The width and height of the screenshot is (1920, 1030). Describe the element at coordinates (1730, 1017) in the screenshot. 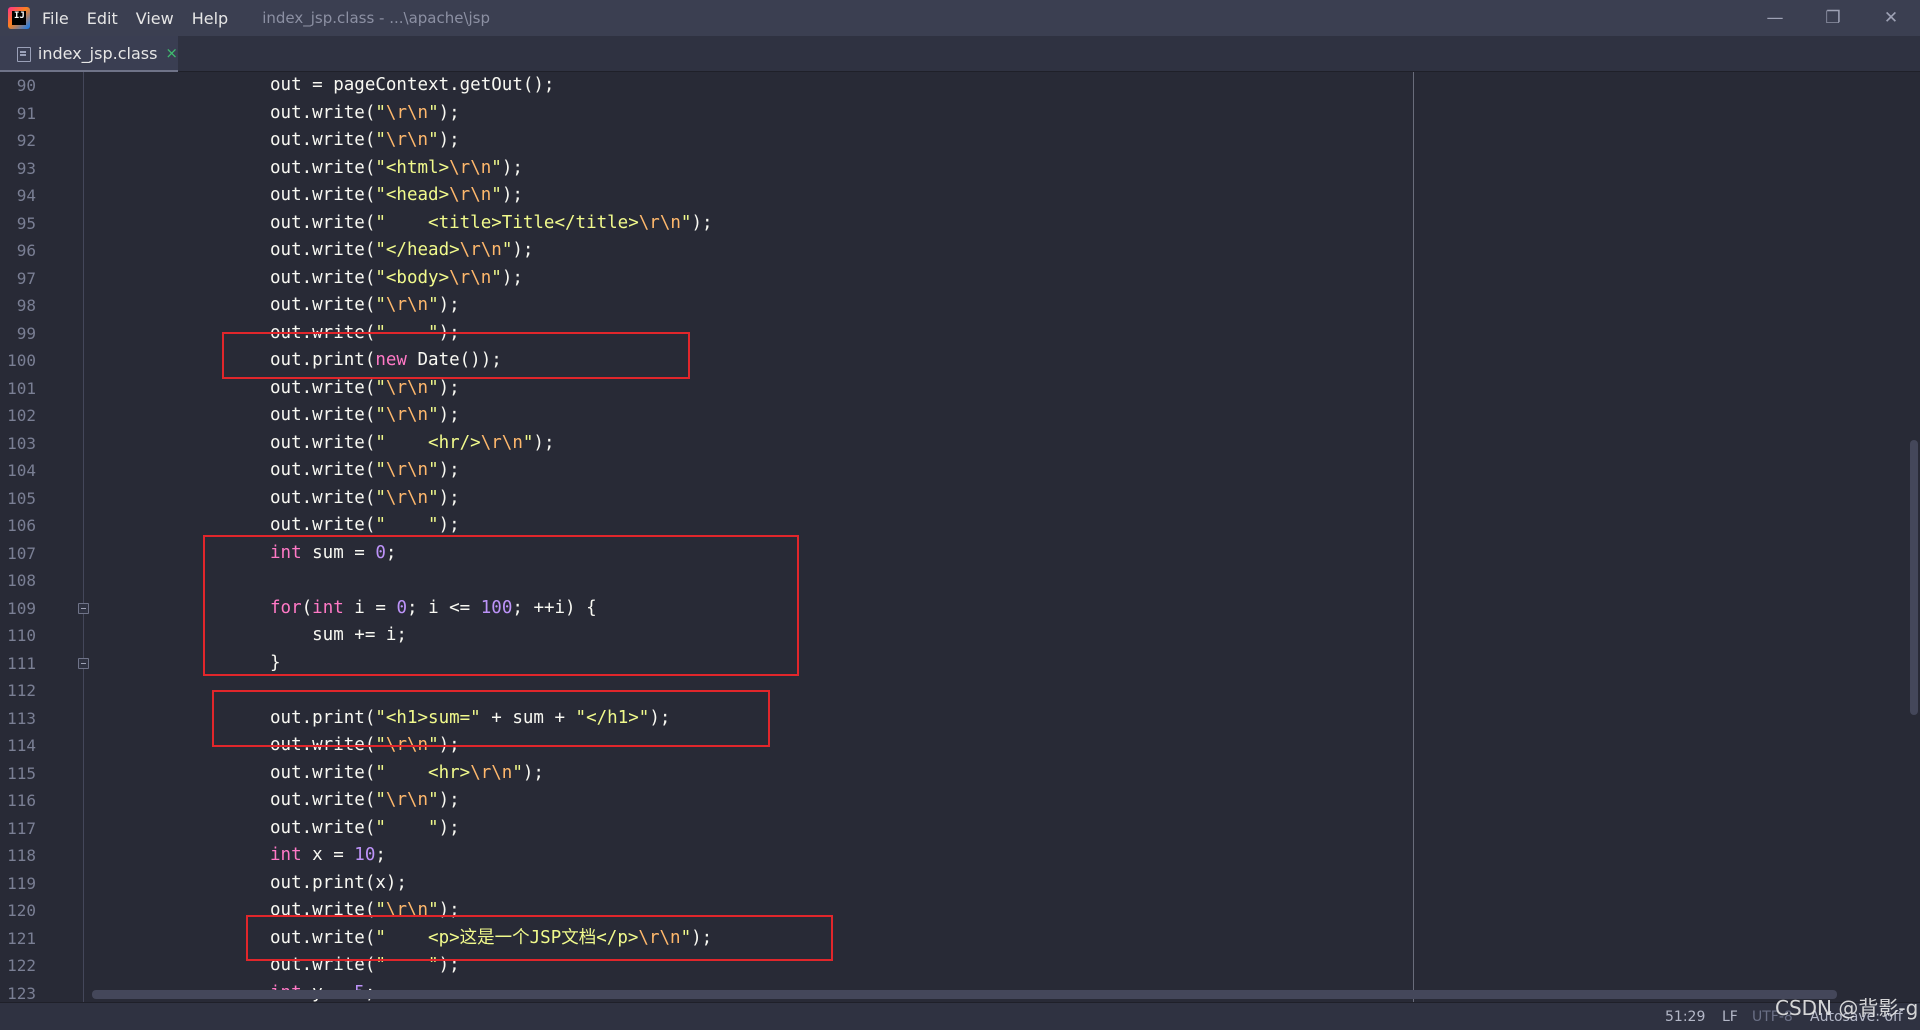

I see `line-separator: LF` at that location.